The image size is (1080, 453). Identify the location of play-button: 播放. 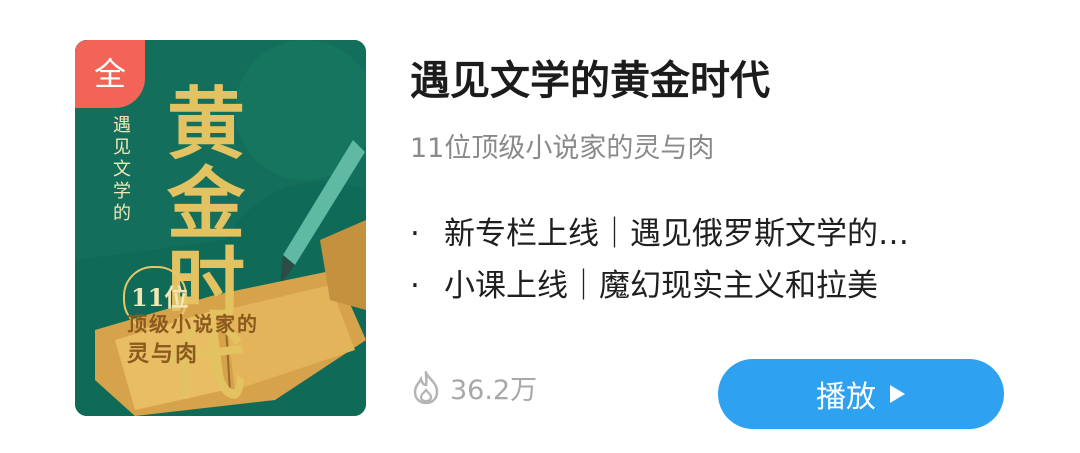
(861, 394).